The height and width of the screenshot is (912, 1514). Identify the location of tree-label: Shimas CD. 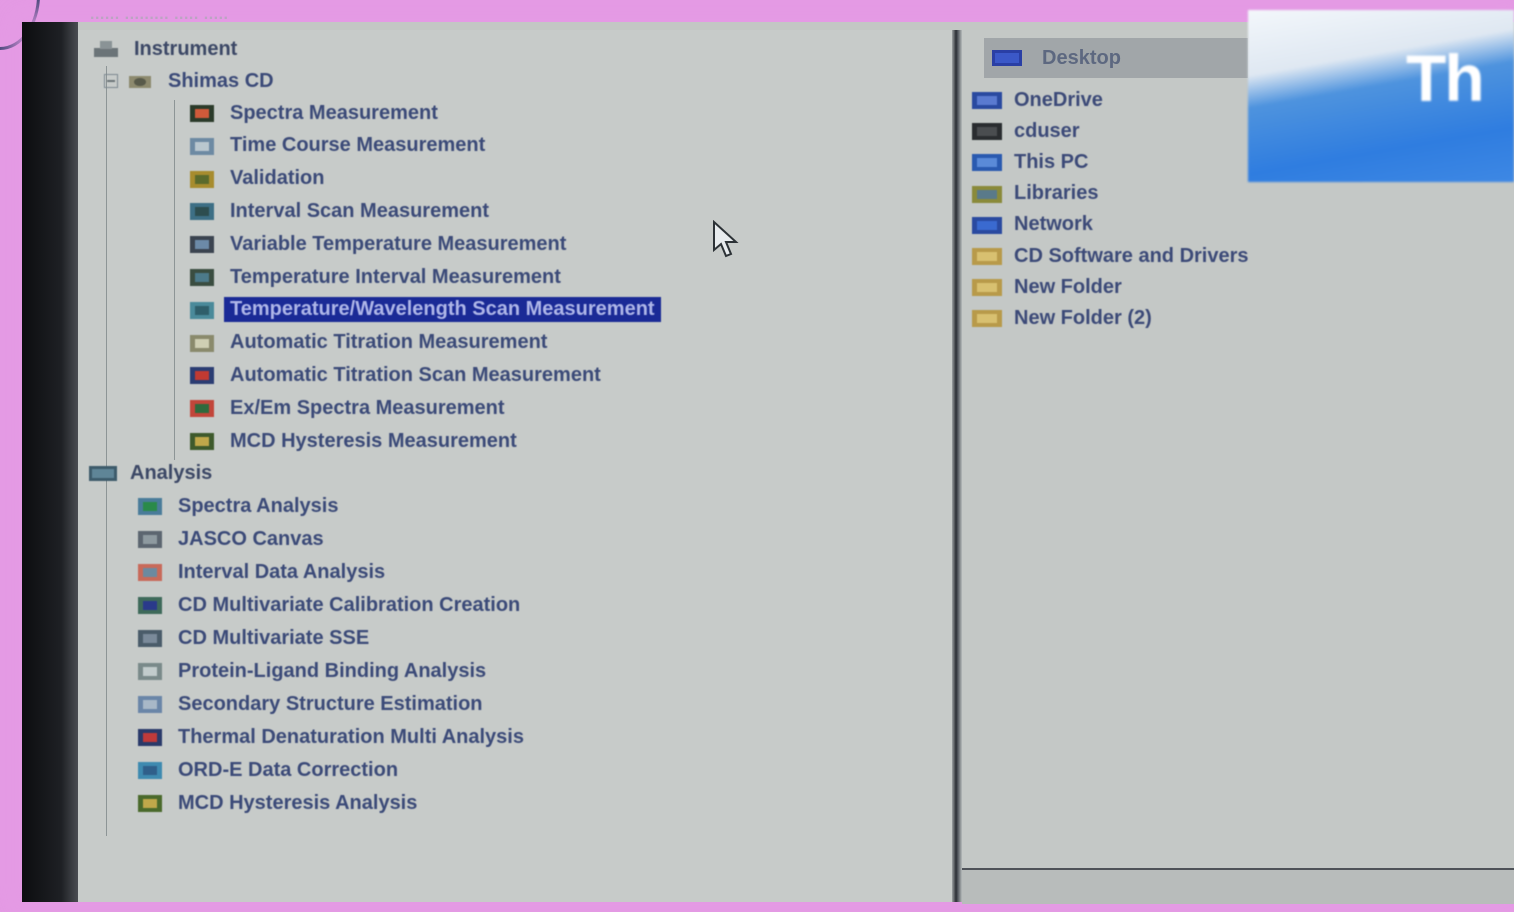
(221, 80).